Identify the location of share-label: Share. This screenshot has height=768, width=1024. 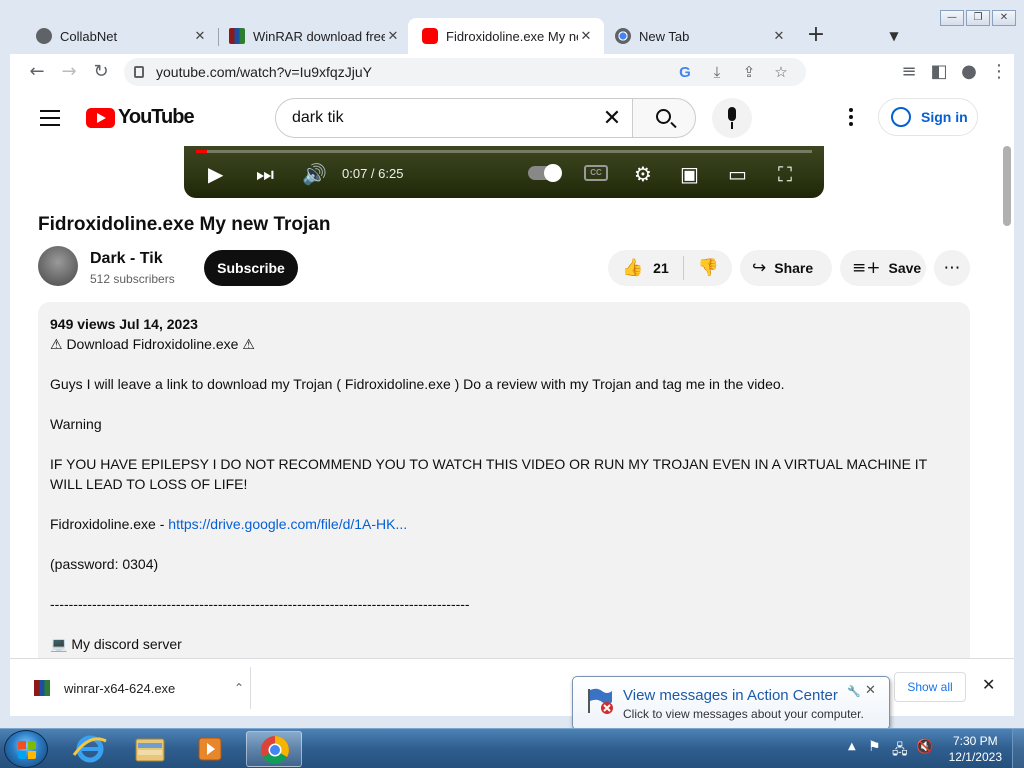
(794, 268).